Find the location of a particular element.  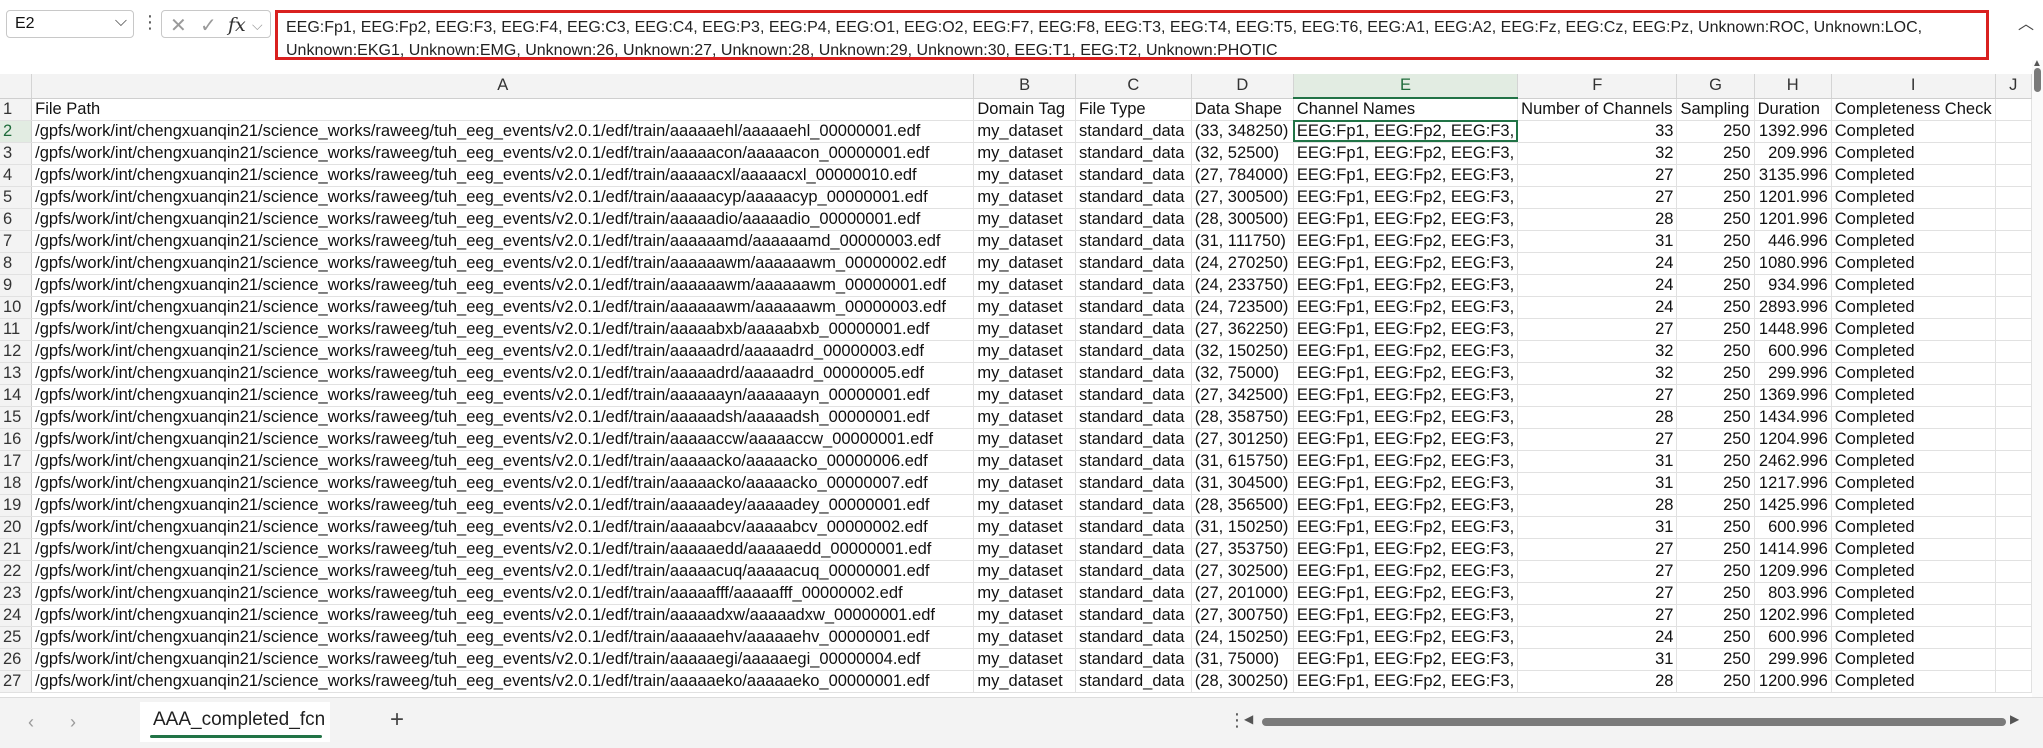

column-header-g: G is located at coordinates (1715, 86).